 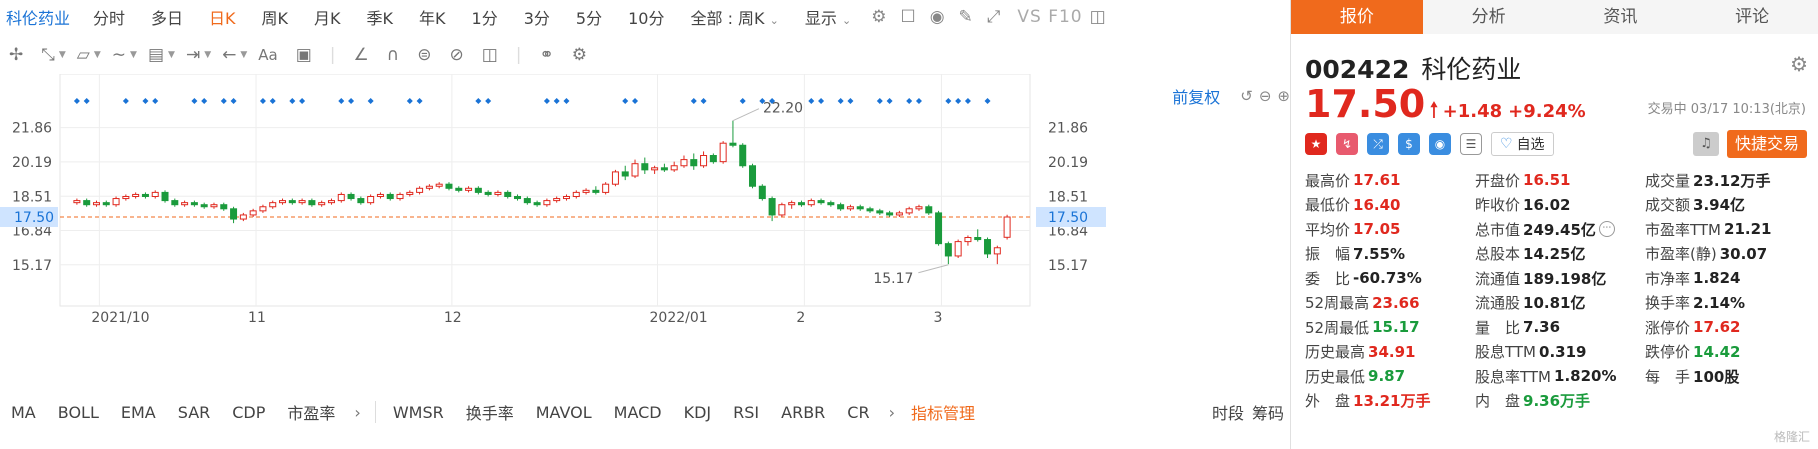 What do you see at coordinates (589, 17) in the screenshot?
I see `period-tab-9: 5分` at bounding box center [589, 17].